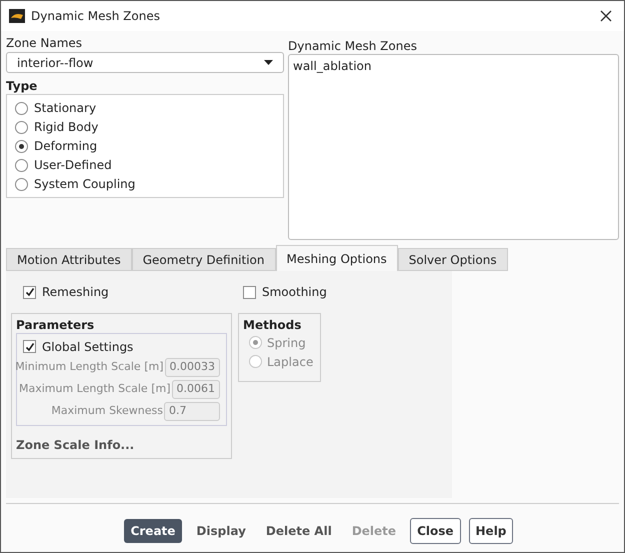  What do you see at coordinates (286, 343) in the screenshot?
I see `radio-label: Spring` at bounding box center [286, 343].